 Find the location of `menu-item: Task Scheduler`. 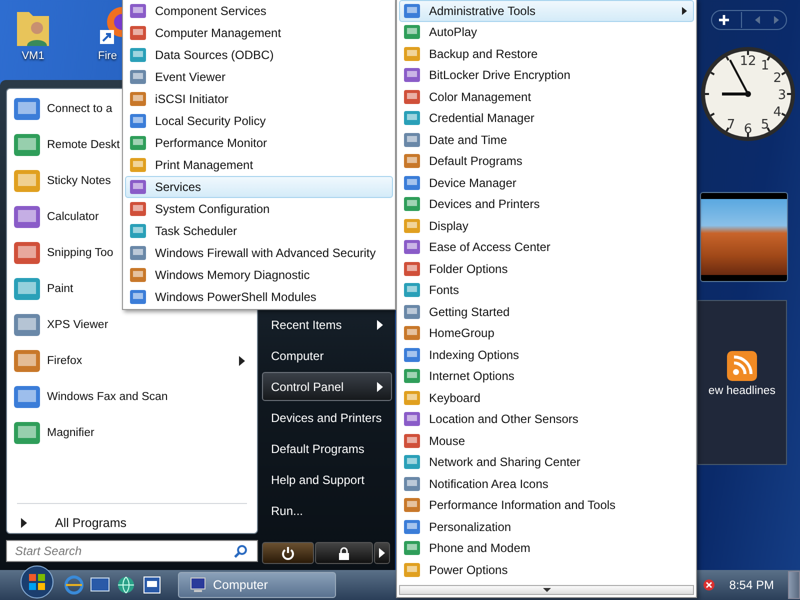

menu-item: Task Scheduler is located at coordinates (259, 231).